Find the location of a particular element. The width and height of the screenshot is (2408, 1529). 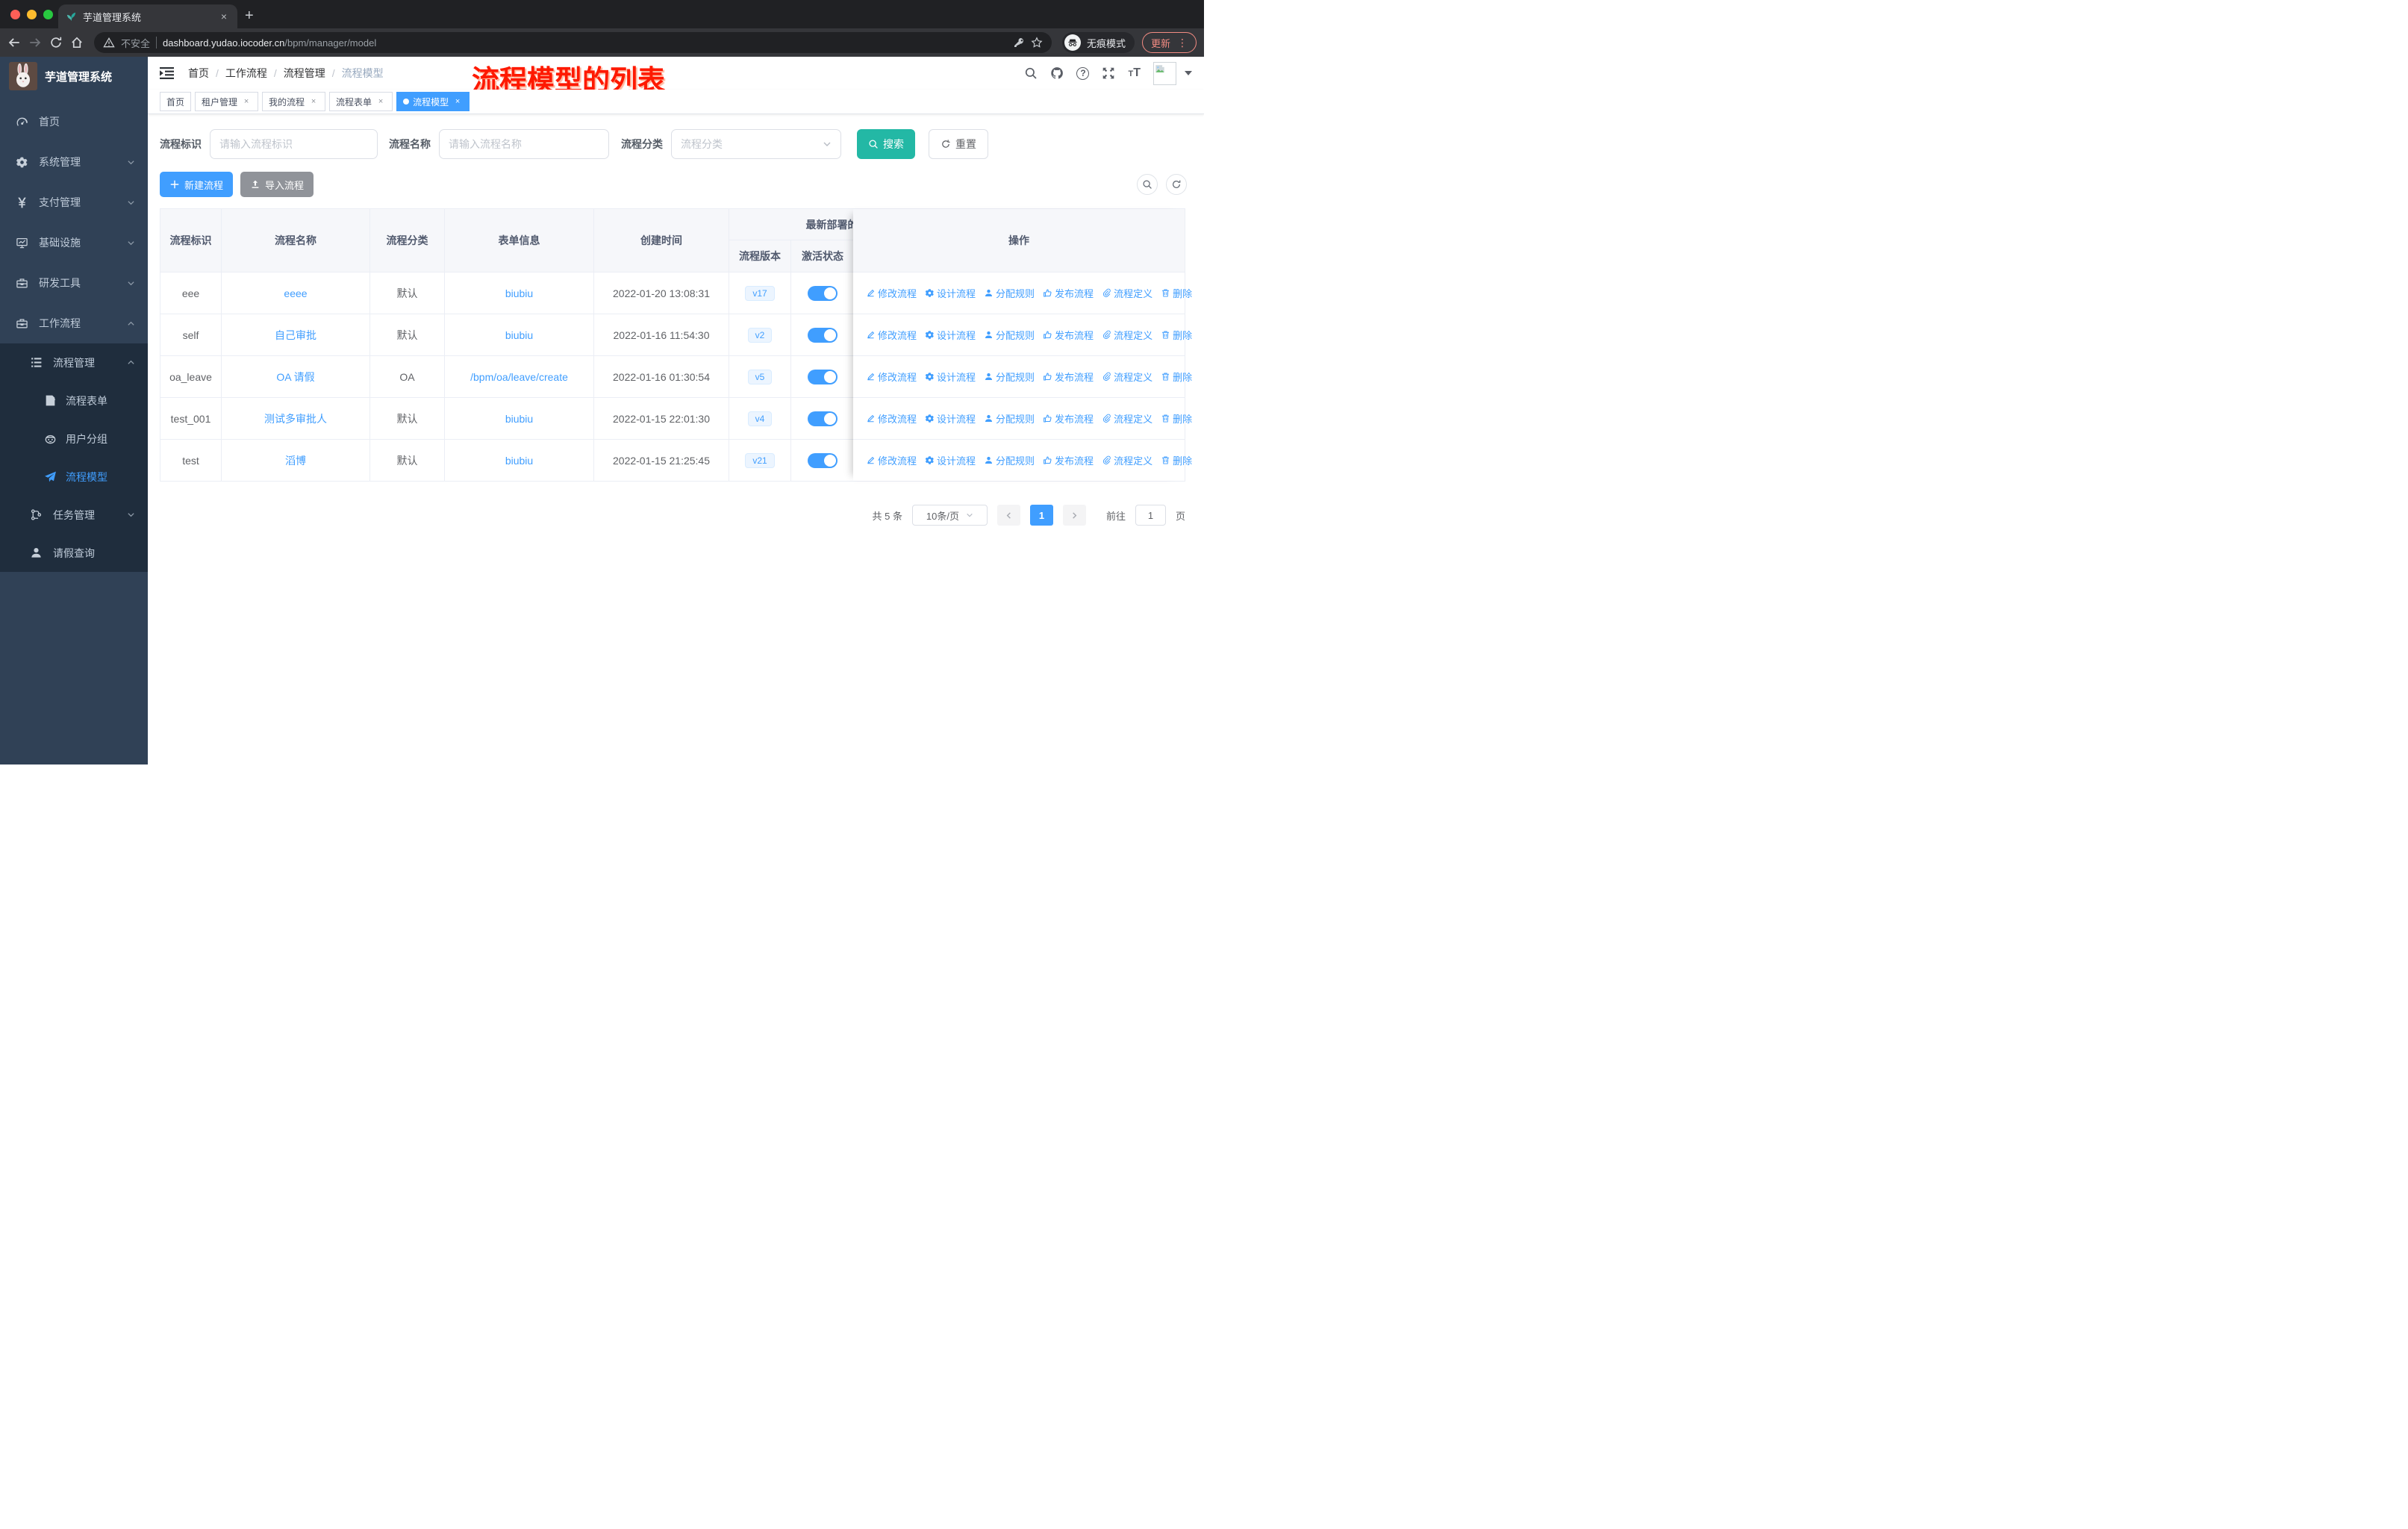

close-window-button is located at coordinates (15, 15).